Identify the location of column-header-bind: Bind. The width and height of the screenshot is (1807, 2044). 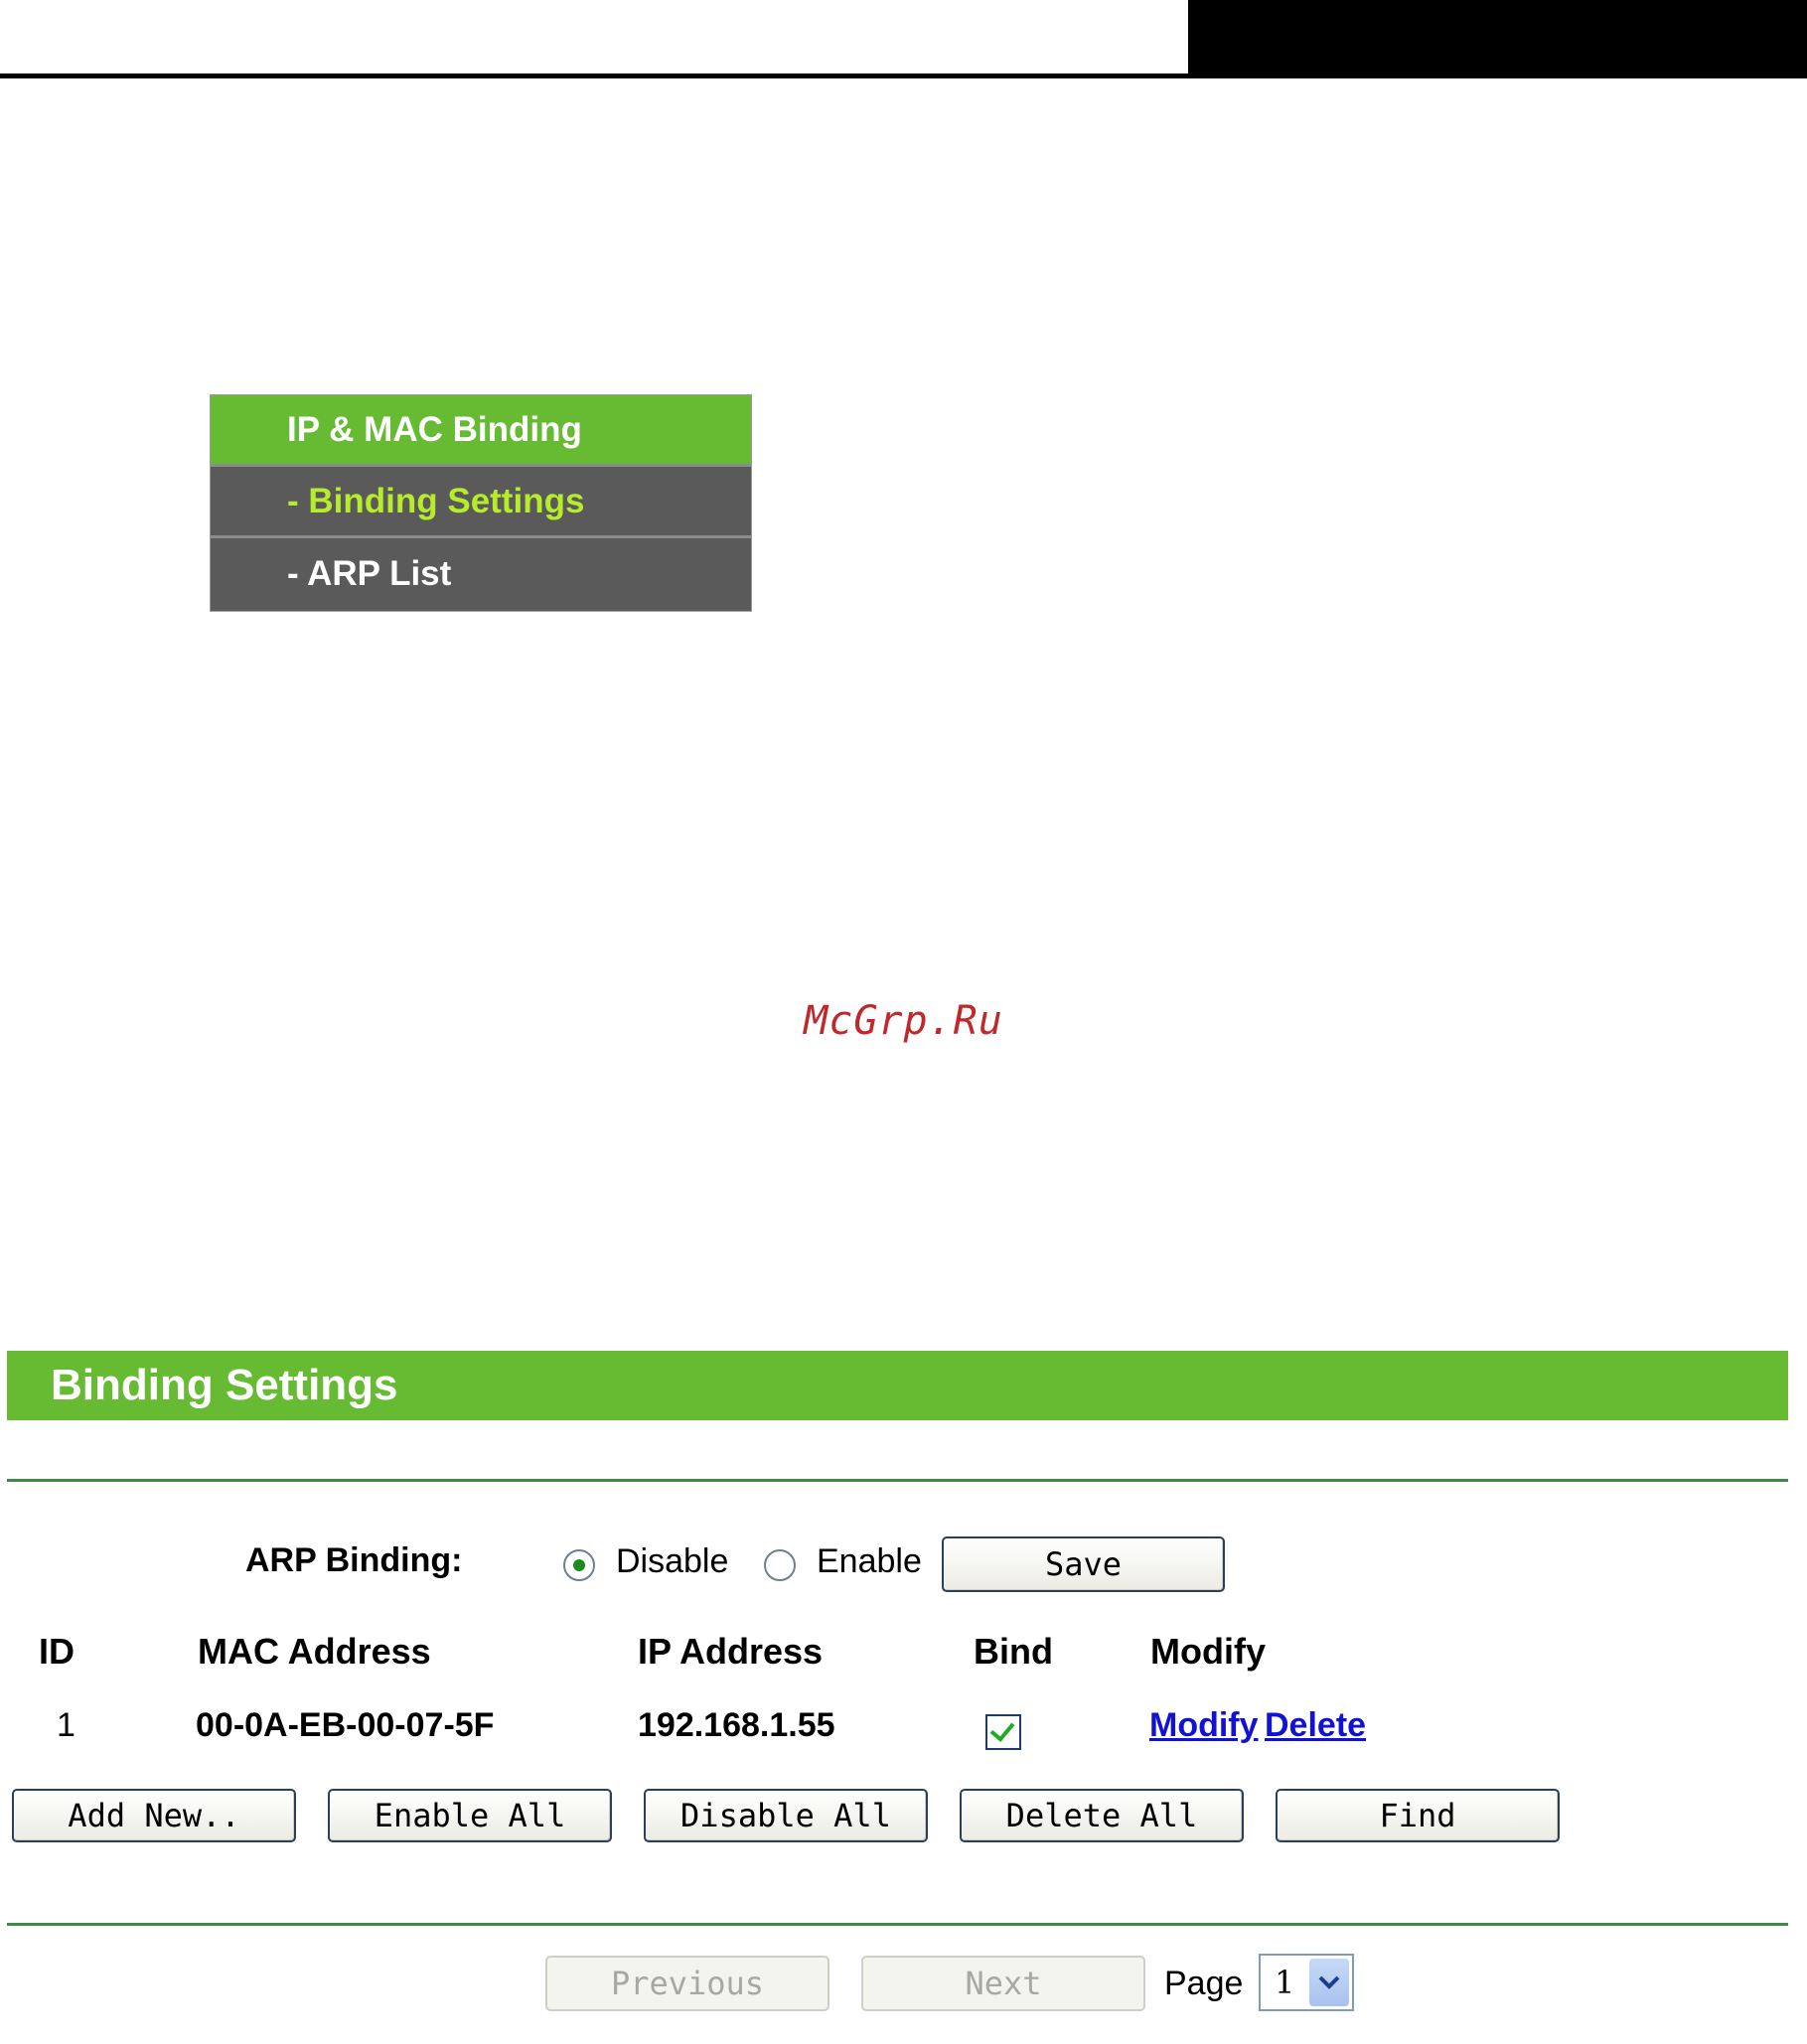
(1013, 1651).